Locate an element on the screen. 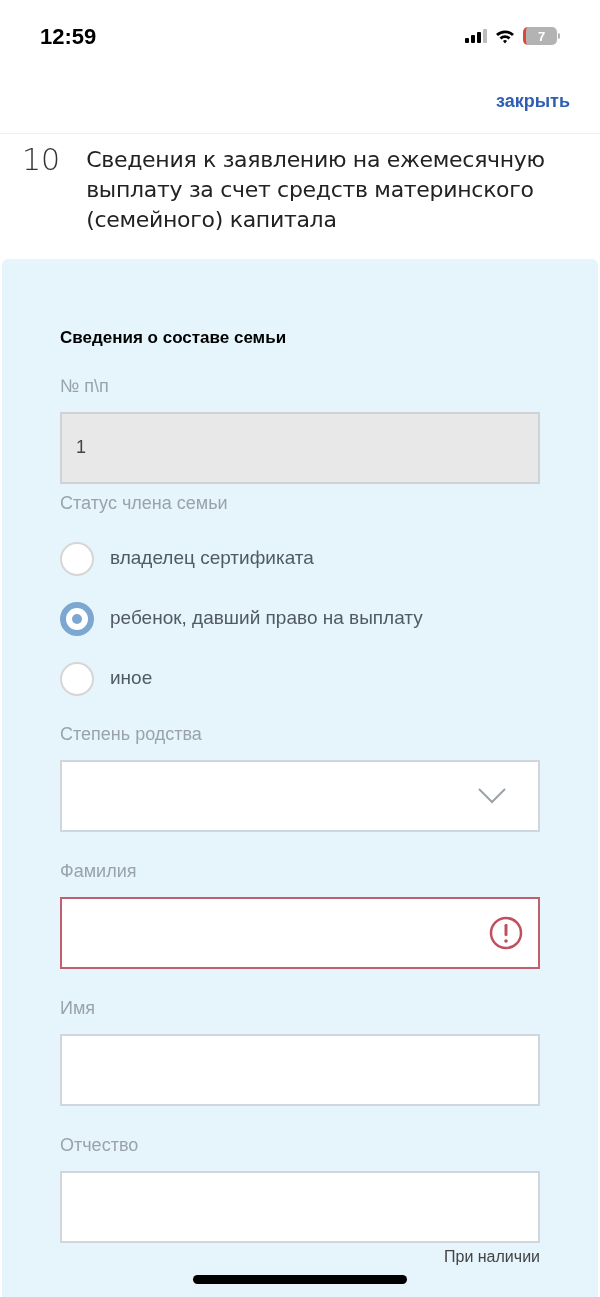 This screenshot has width=600, height=1297. wifi-icon is located at coordinates (505, 36).